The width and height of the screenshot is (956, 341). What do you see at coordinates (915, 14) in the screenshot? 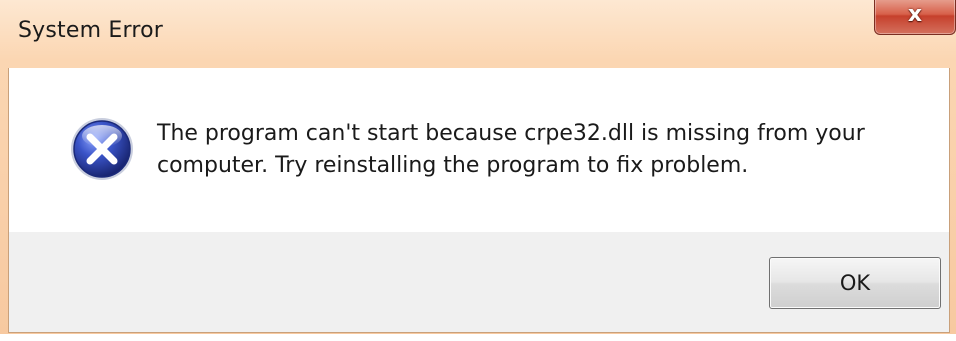
I see `close-icon: x` at bounding box center [915, 14].